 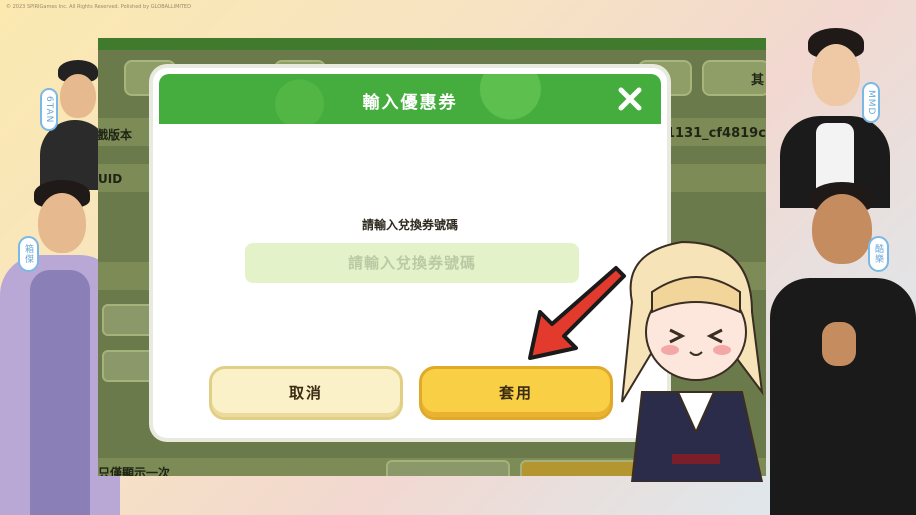 I want to click on game-tab-4: 其, so click(x=734, y=78).